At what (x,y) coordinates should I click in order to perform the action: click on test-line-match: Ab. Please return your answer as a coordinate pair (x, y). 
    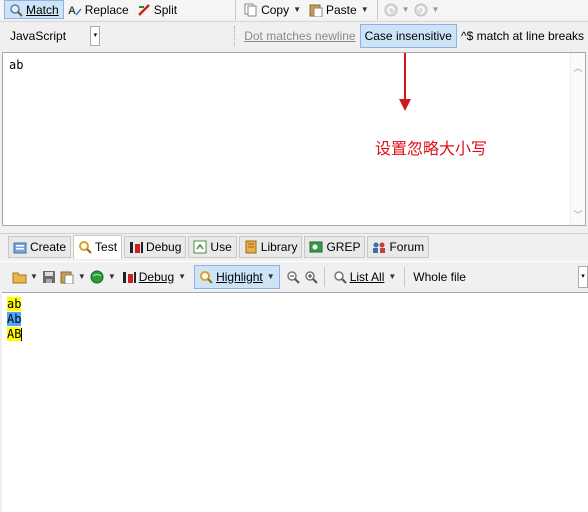
    Looking at the image, I should click on (14, 319).